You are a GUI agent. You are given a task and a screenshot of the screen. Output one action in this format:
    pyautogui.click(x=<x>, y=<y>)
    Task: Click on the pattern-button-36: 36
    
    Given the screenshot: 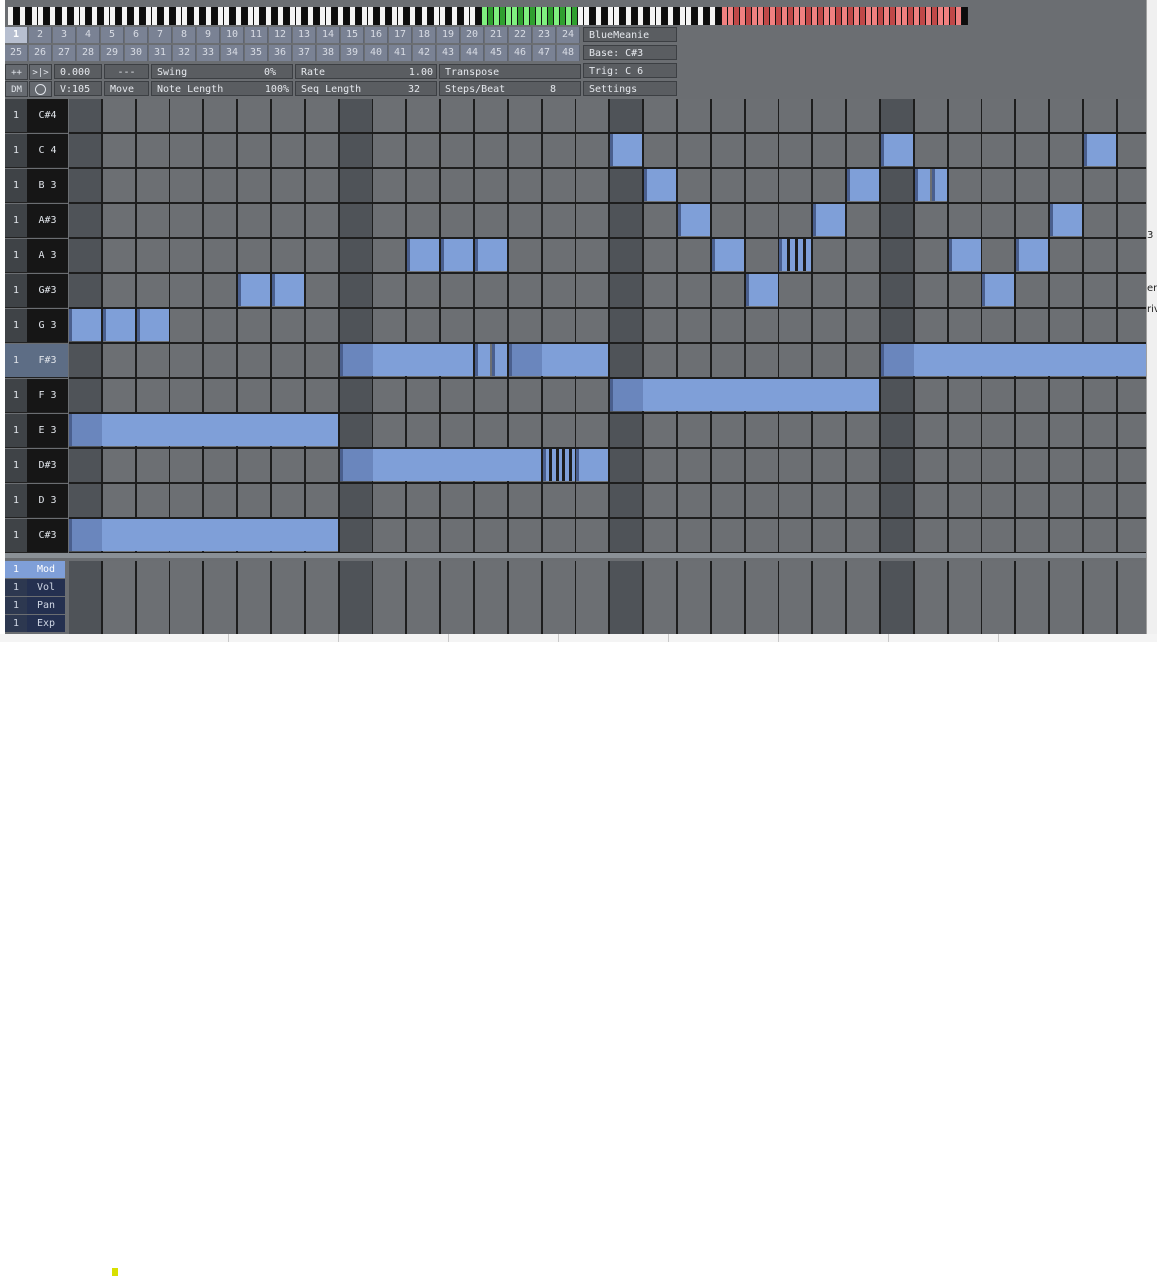 What is the action you would take?
    pyautogui.click(x=280, y=53)
    